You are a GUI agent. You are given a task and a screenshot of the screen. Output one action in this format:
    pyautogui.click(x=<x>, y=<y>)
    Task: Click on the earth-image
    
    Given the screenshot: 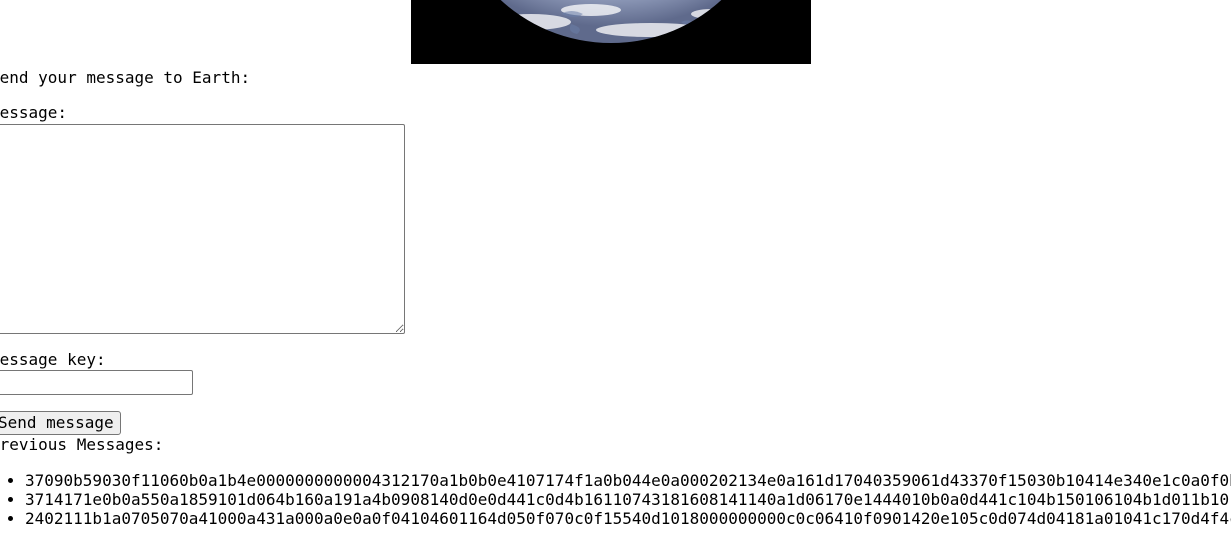 What is the action you would take?
    pyautogui.click(x=611, y=32)
    